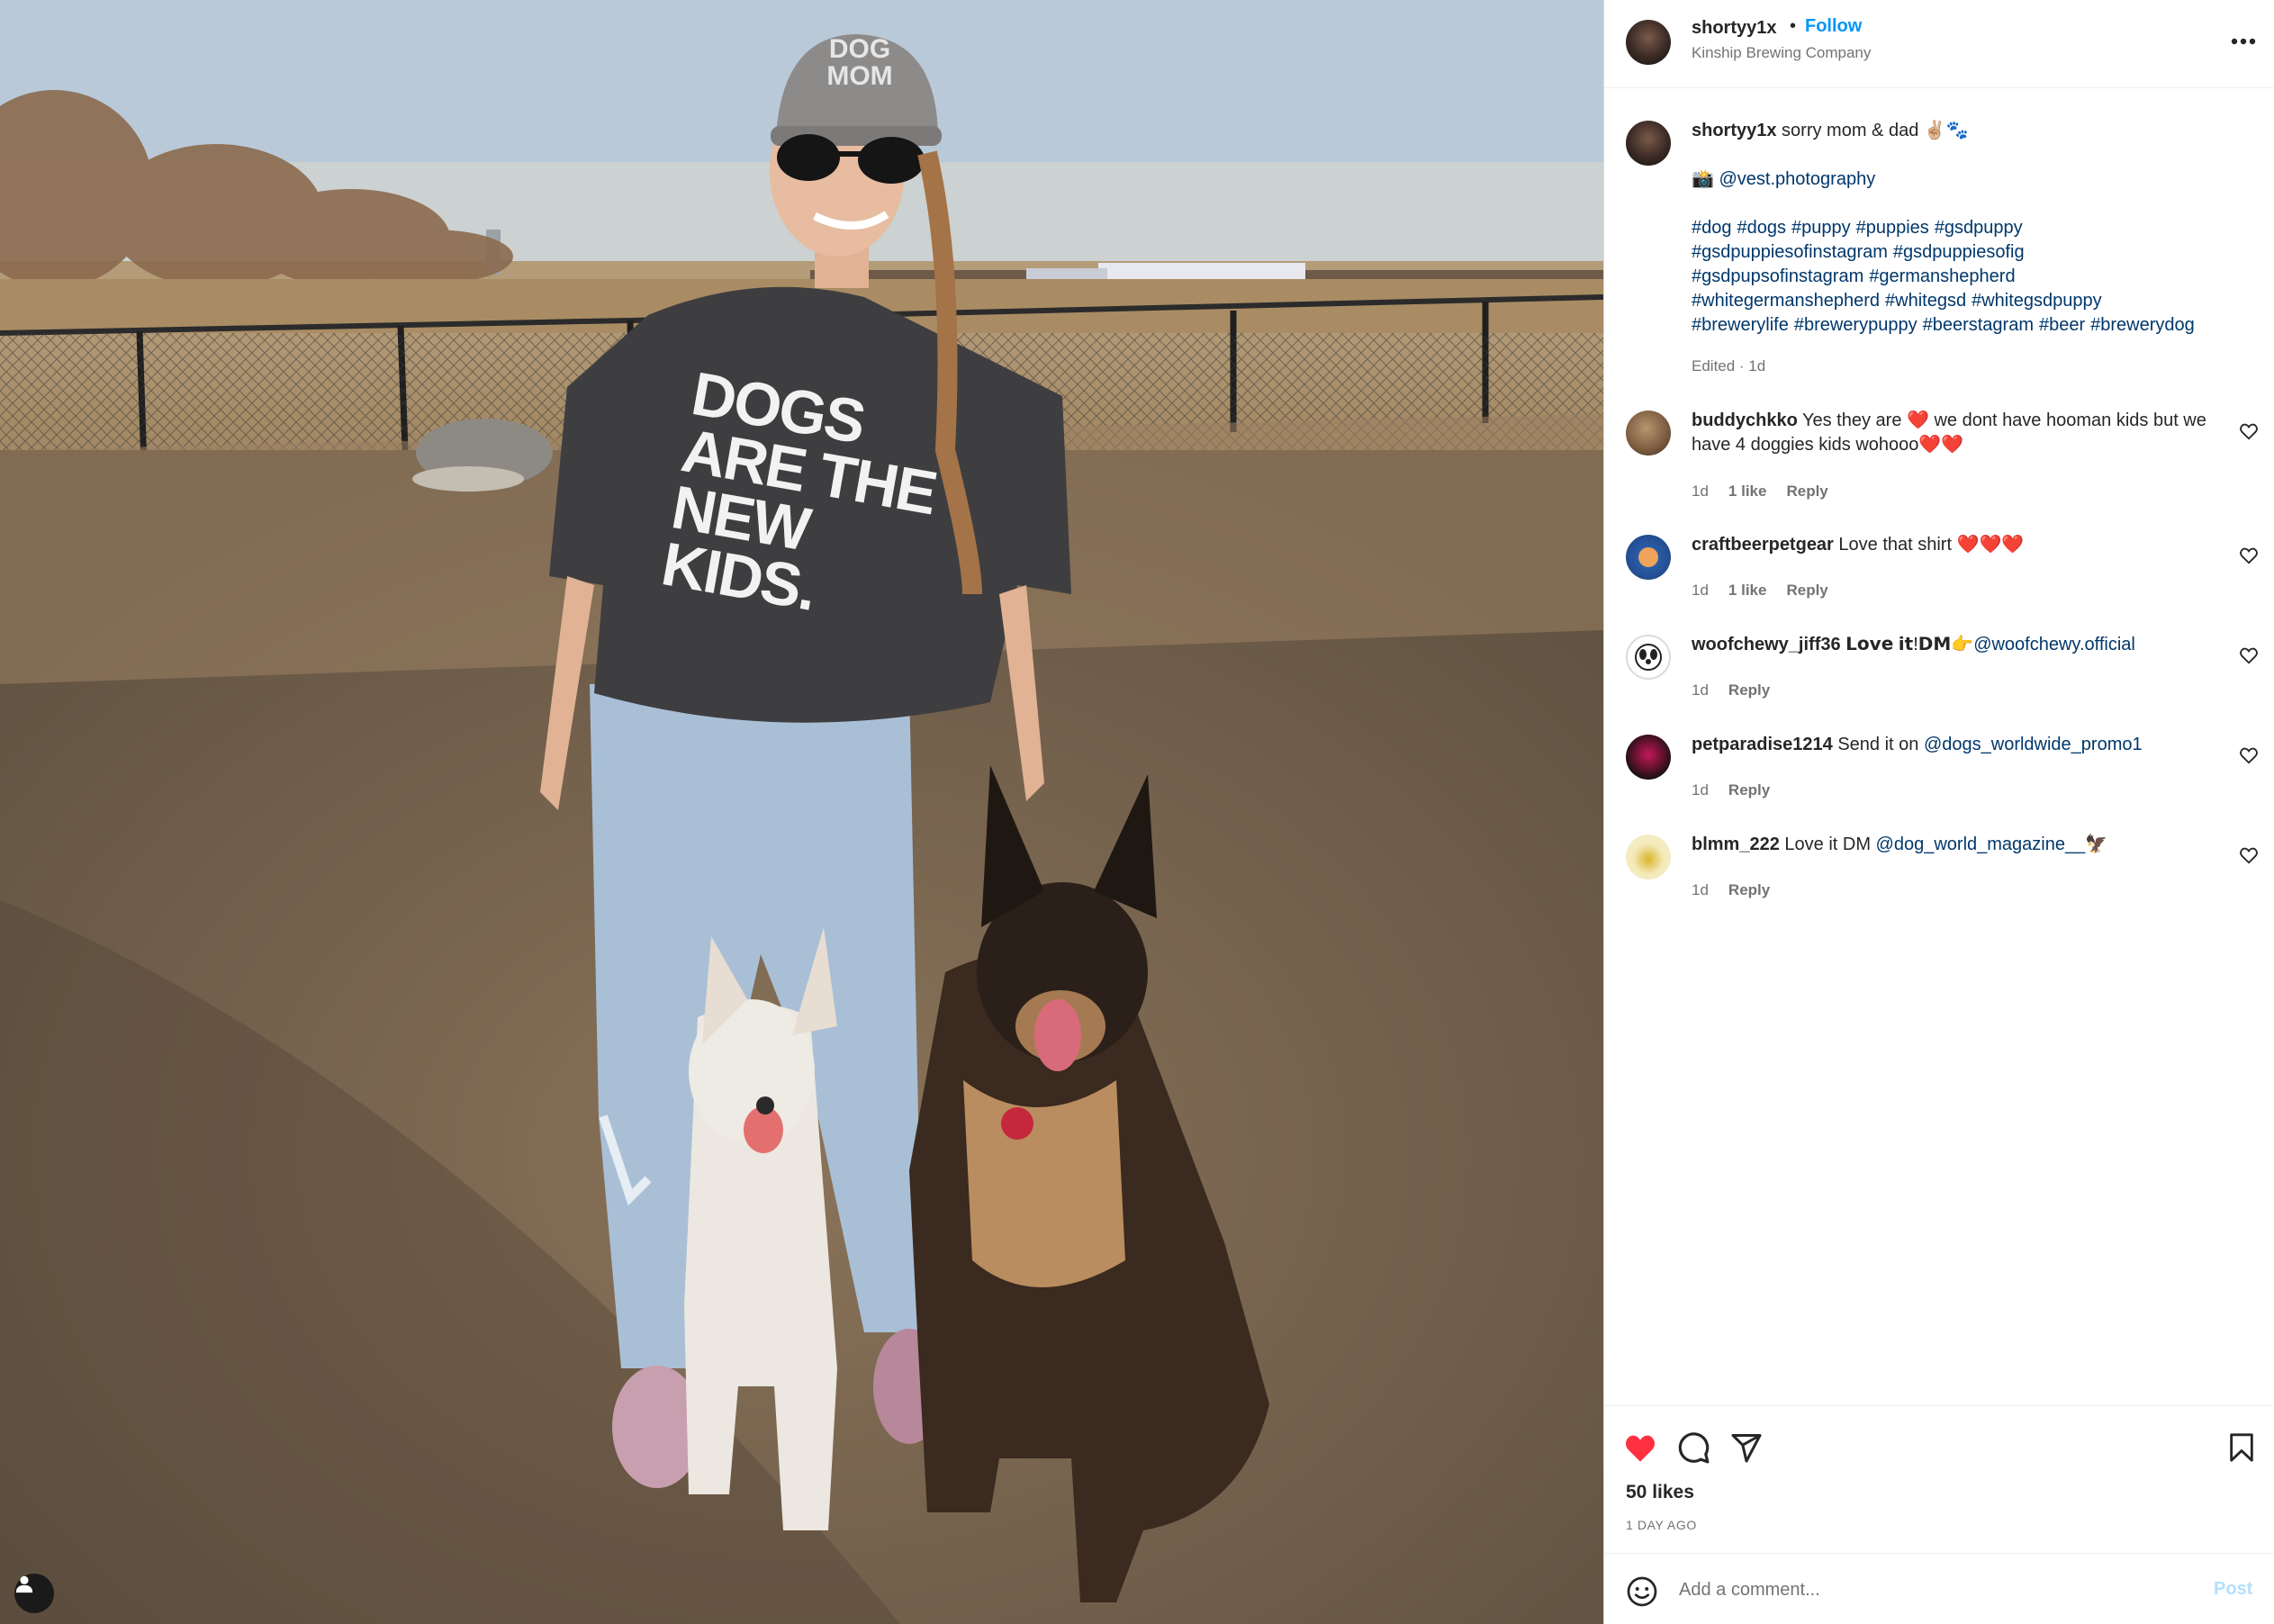 This screenshot has width=2274, height=1624. What do you see at coordinates (2037, 301) in the screenshot?
I see `hashtag: #whitegsdpuppy` at bounding box center [2037, 301].